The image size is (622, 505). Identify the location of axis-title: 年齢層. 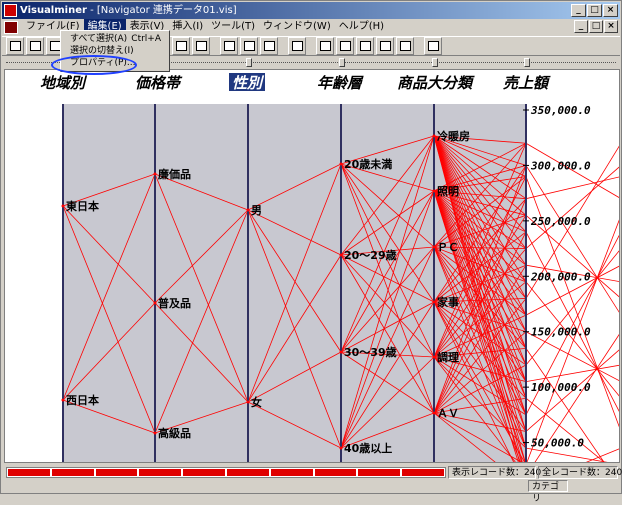
(340, 83).